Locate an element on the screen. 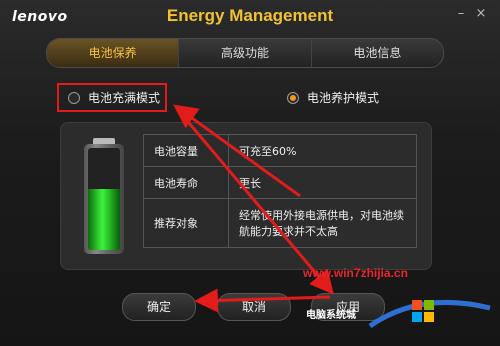 The width and height of the screenshot is (500, 346). table-row: 电池寿命 更长 is located at coordinates (280, 182).